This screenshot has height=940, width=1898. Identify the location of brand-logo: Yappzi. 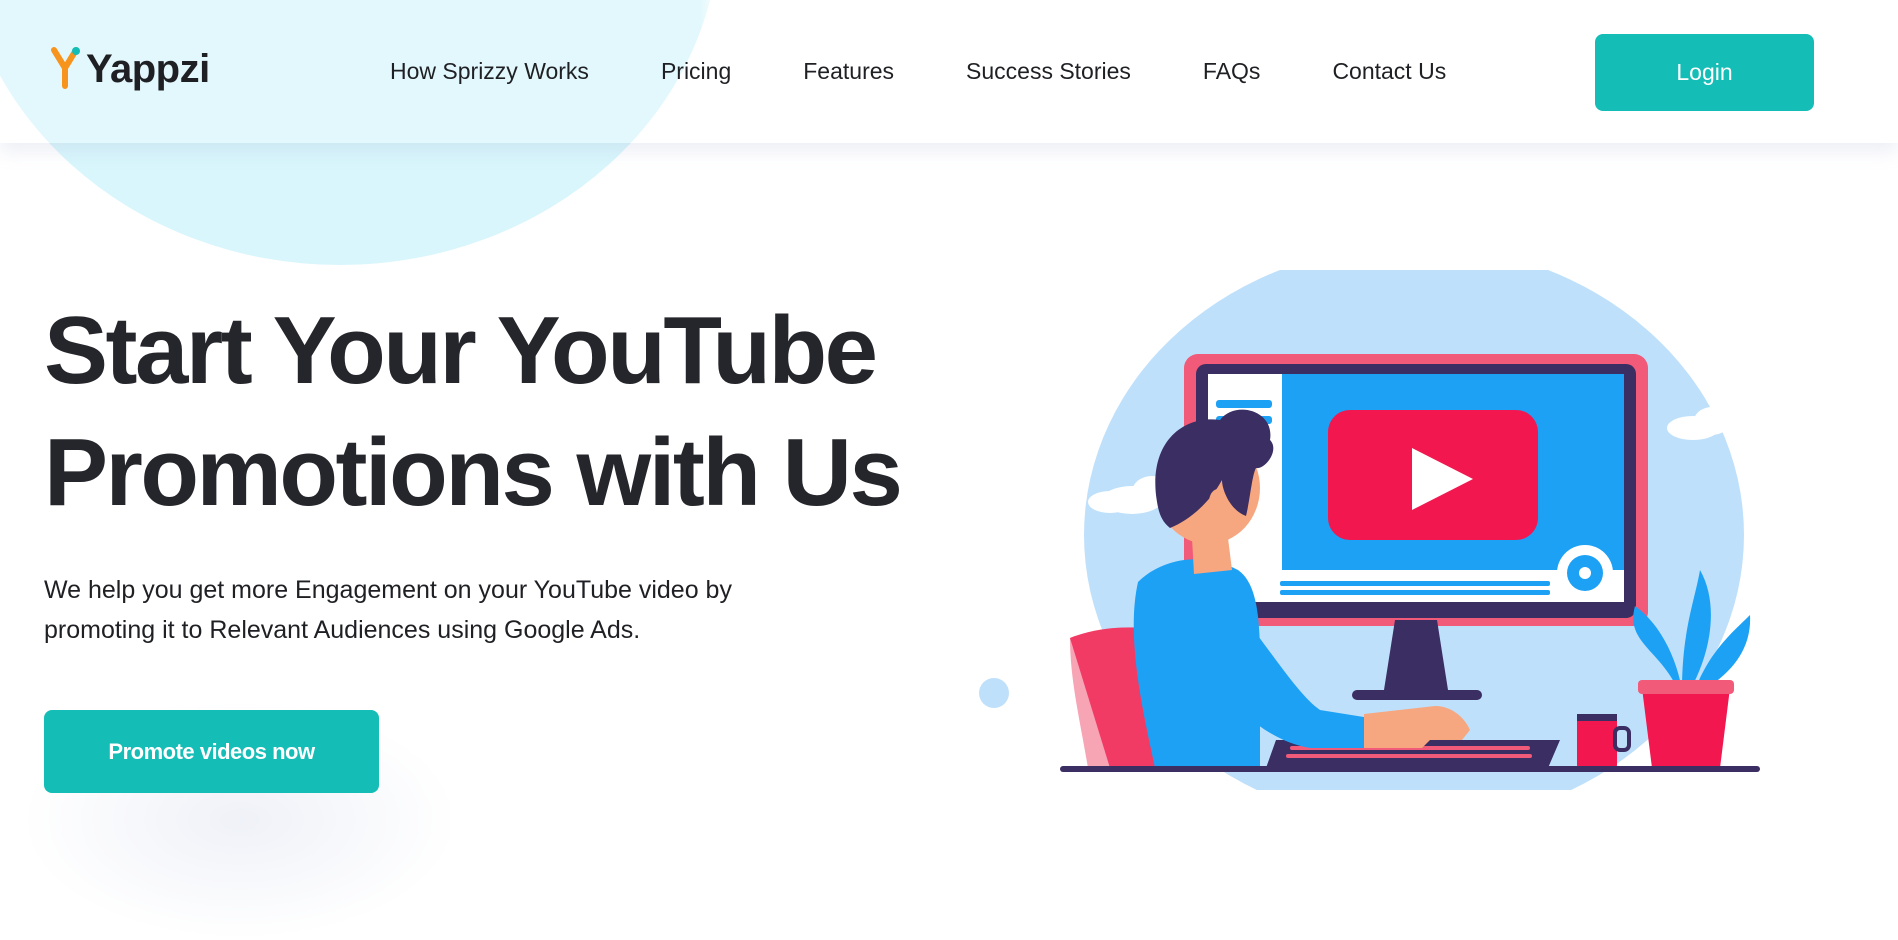
(130, 69).